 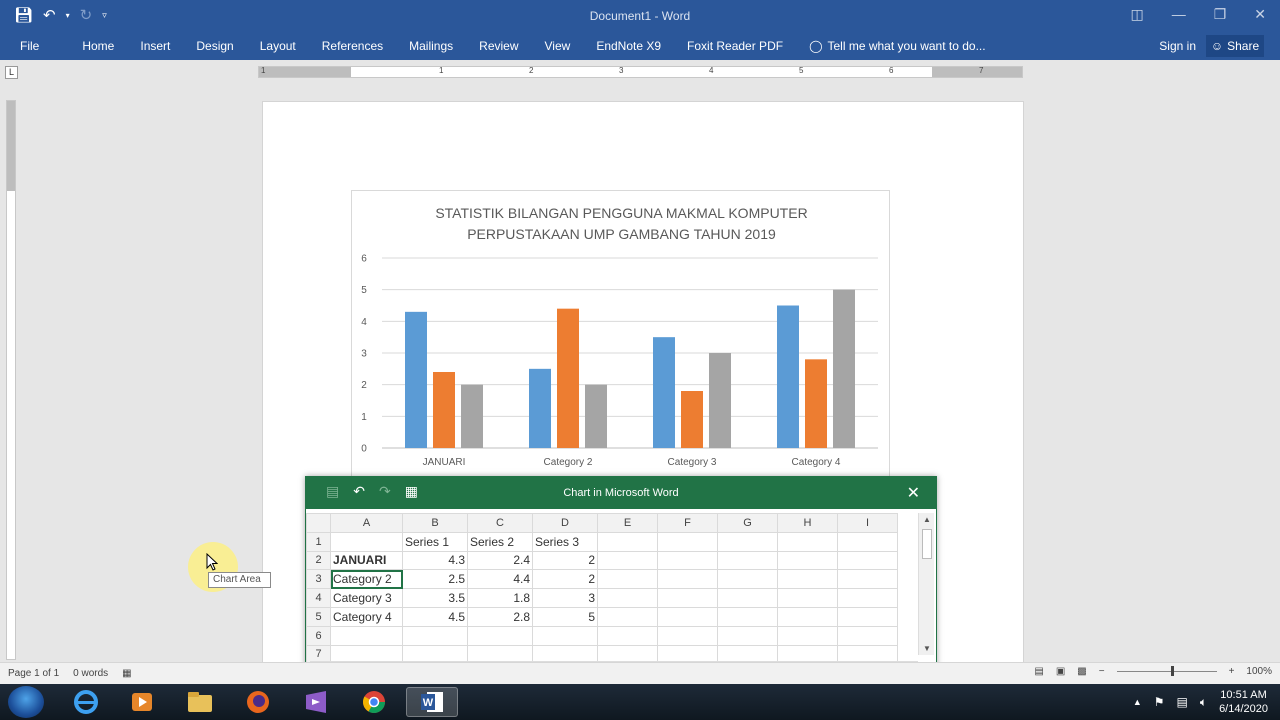 What do you see at coordinates (435, 523) in the screenshot?
I see `column-header: B` at bounding box center [435, 523].